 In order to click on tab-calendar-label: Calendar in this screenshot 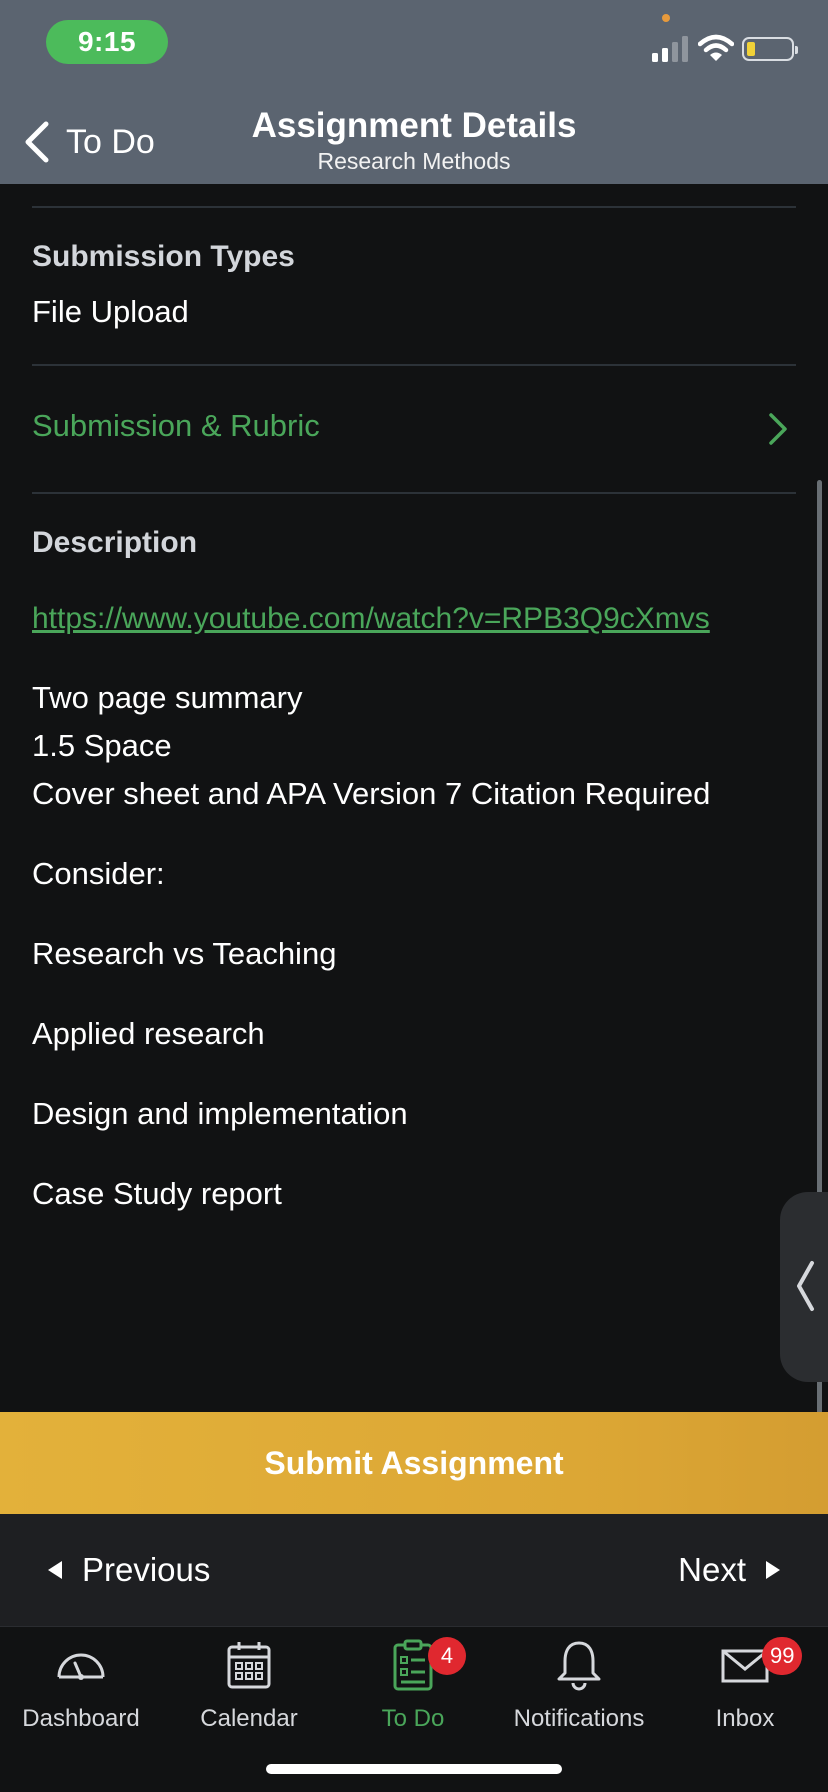, I will do `click(249, 1718)`.